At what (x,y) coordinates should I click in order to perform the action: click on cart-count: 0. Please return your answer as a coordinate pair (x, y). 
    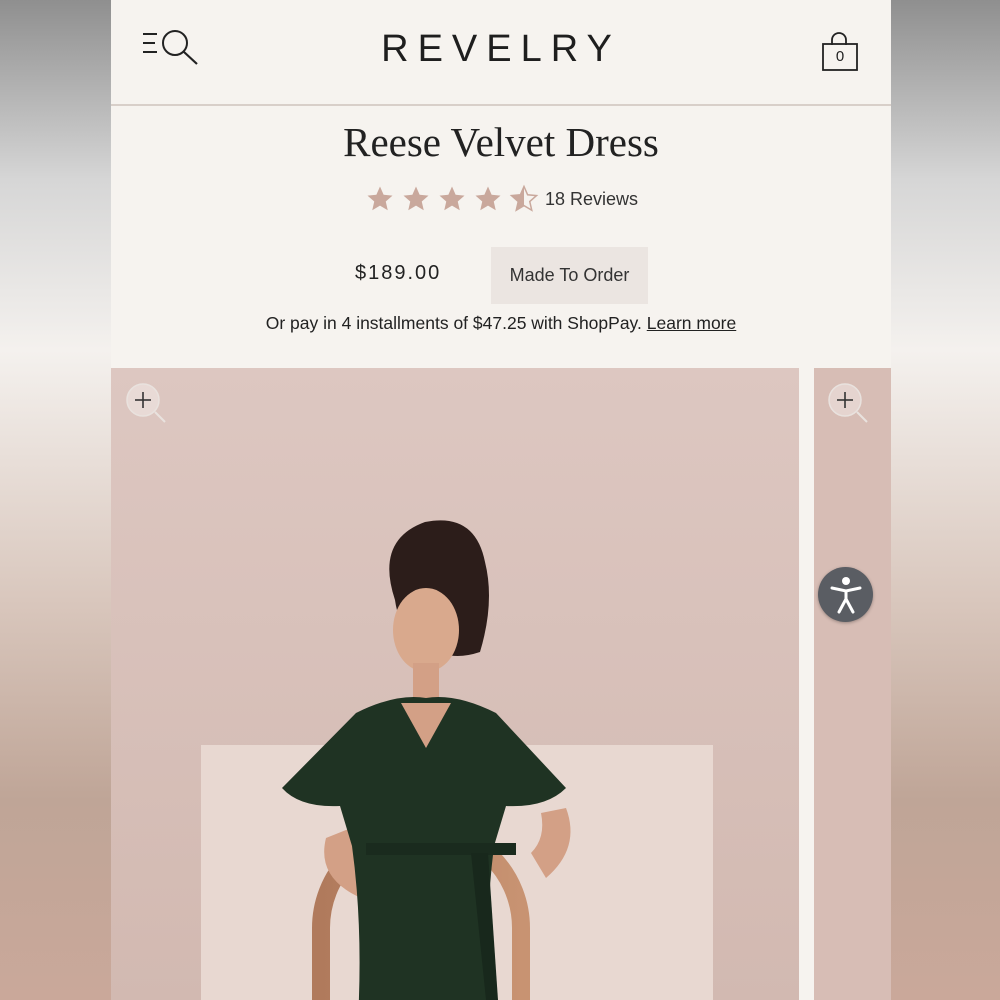
    Looking at the image, I should click on (840, 56).